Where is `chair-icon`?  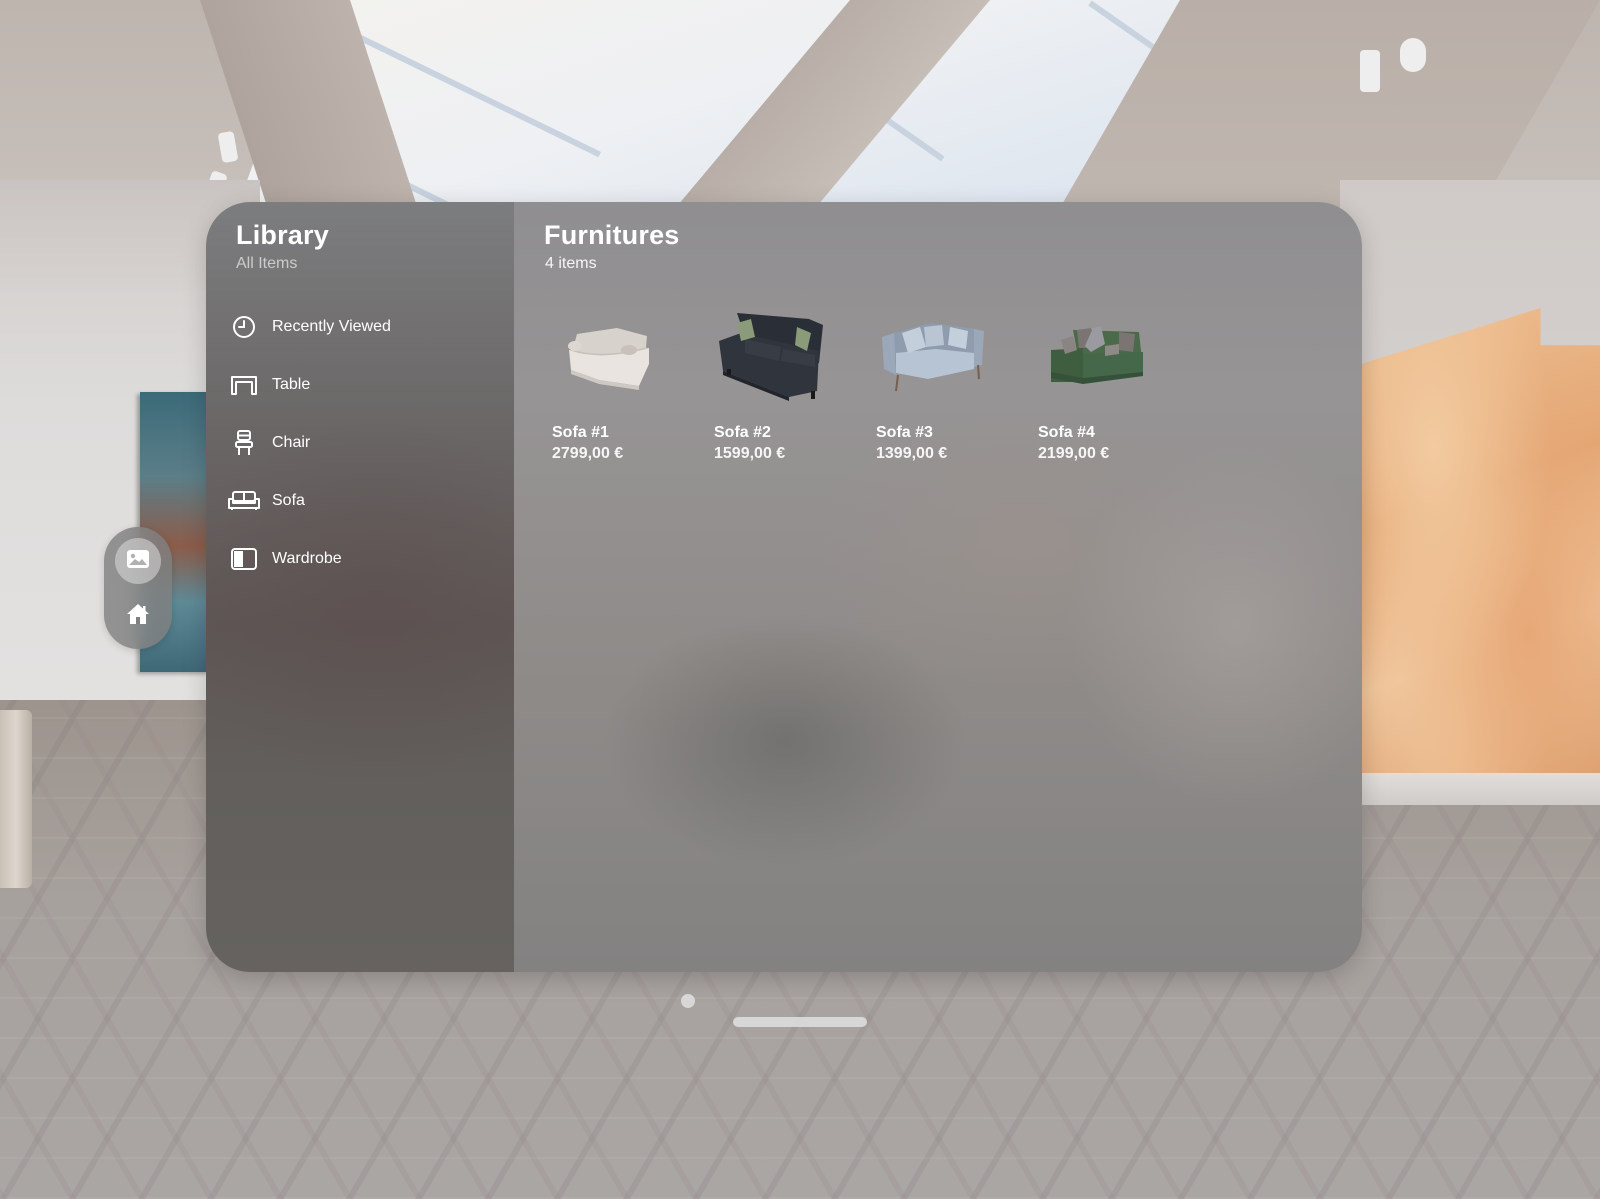 chair-icon is located at coordinates (244, 443).